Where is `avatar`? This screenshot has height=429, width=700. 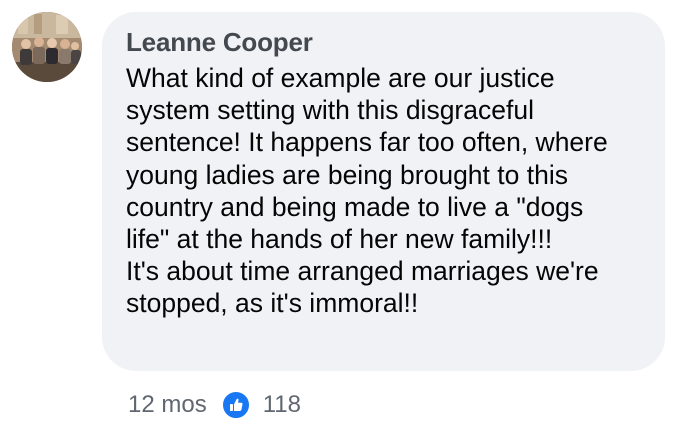 avatar is located at coordinates (47, 47).